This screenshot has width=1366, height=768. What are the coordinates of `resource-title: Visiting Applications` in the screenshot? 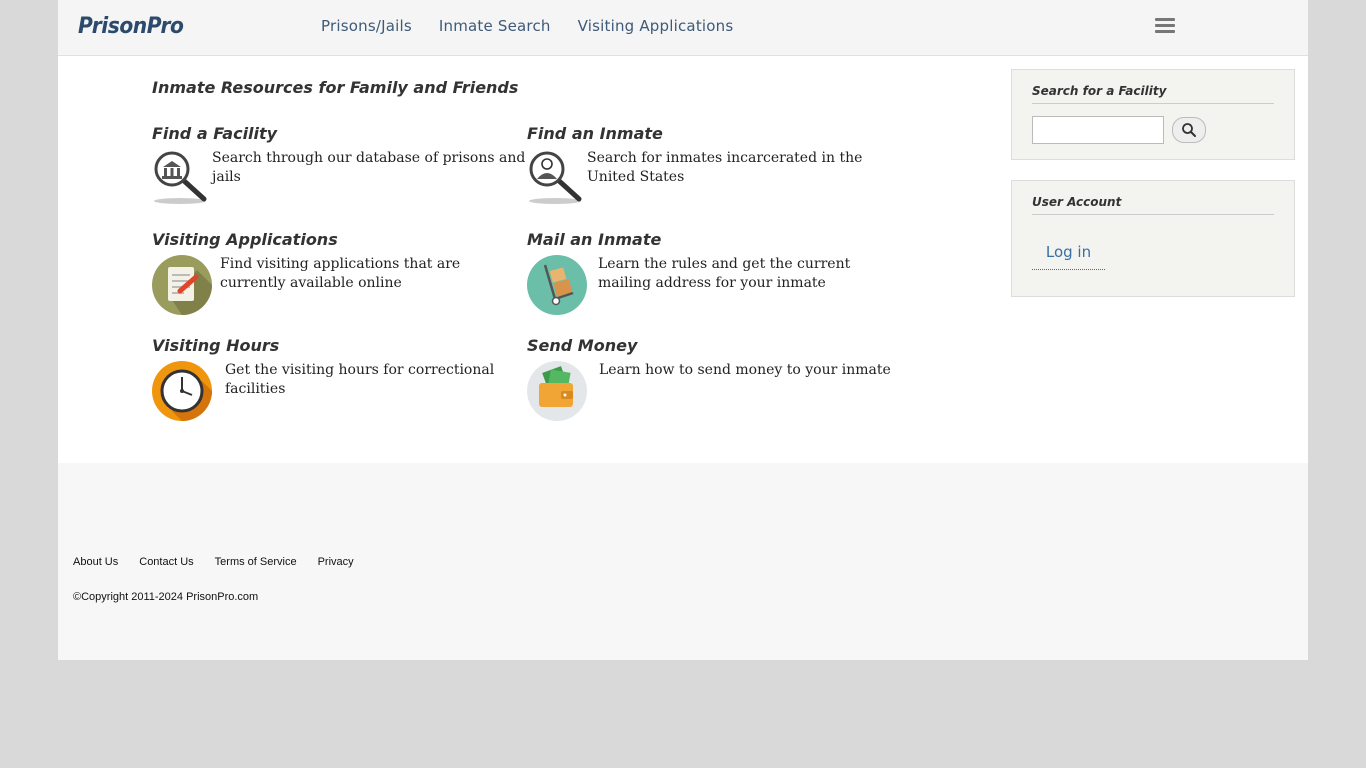 It's located at (339, 239).